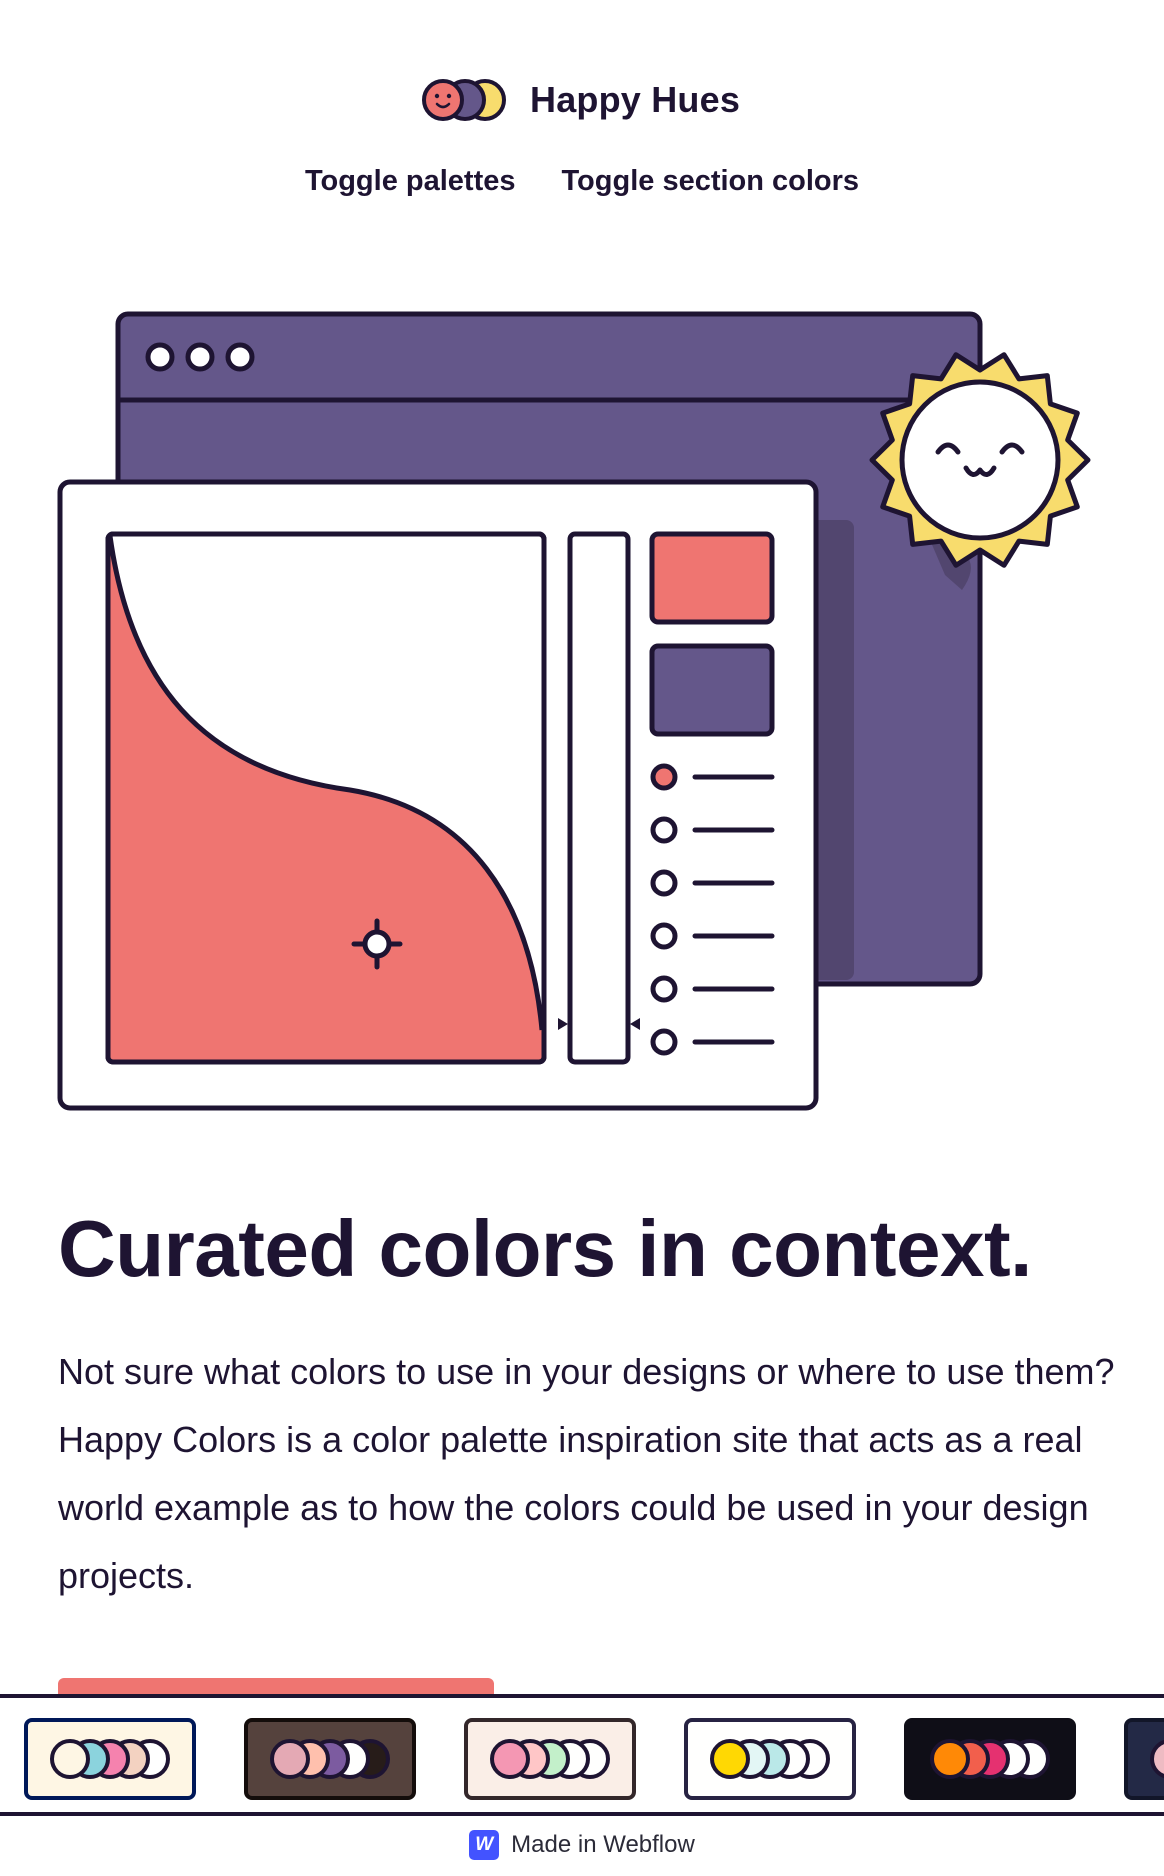  I want to click on radio-selected-icon, so click(664, 777).